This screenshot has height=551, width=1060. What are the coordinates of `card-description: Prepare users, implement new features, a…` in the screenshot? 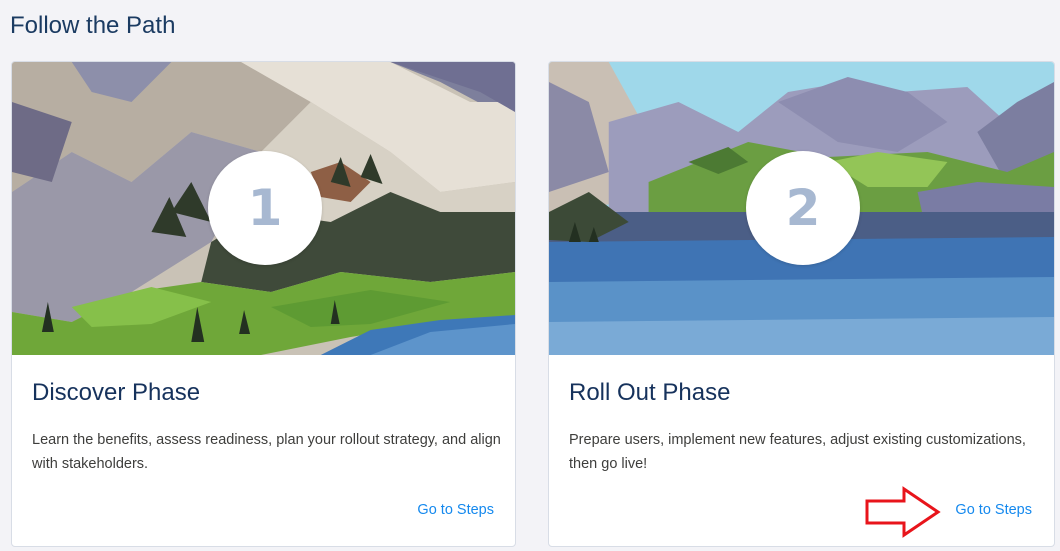 It's located at (797, 452).